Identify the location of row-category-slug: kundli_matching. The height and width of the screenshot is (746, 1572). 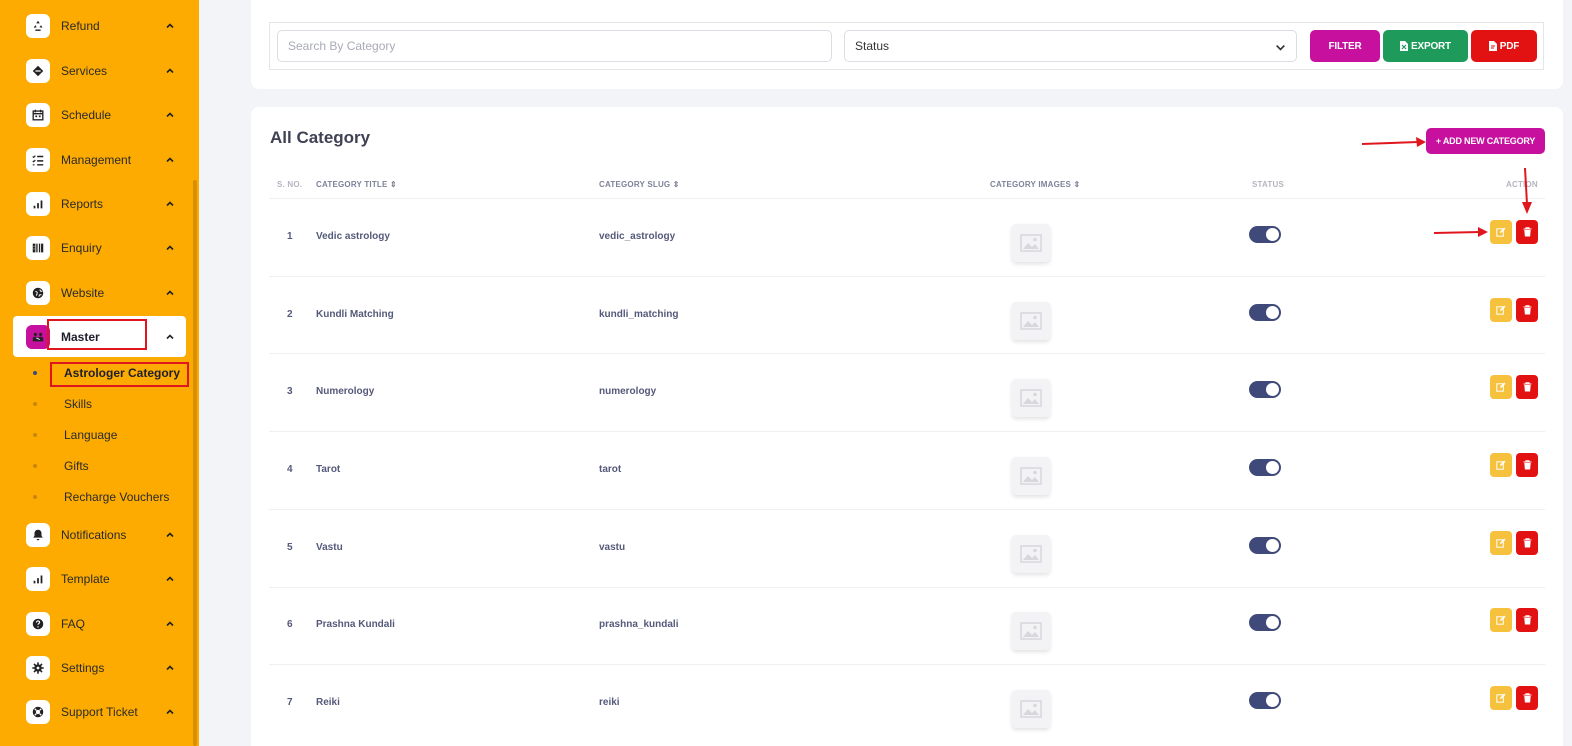
(639, 314).